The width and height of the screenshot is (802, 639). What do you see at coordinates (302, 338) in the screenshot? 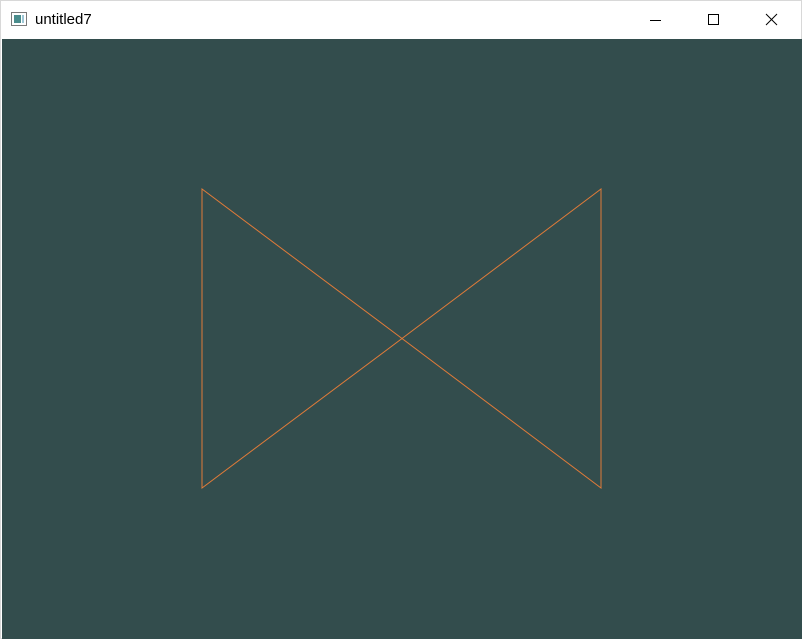
I see `left-triangle` at bounding box center [302, 338].